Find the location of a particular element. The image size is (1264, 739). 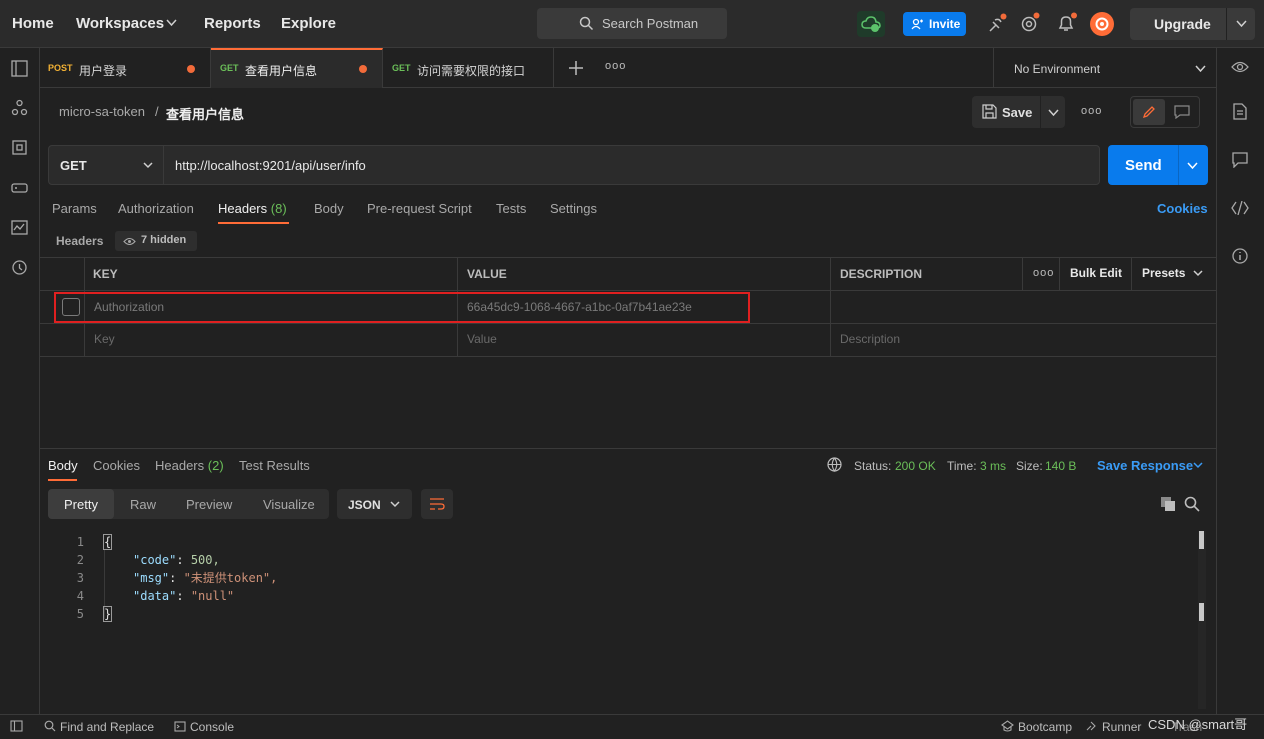

satellite-icon is located at coordinates (997, 24).